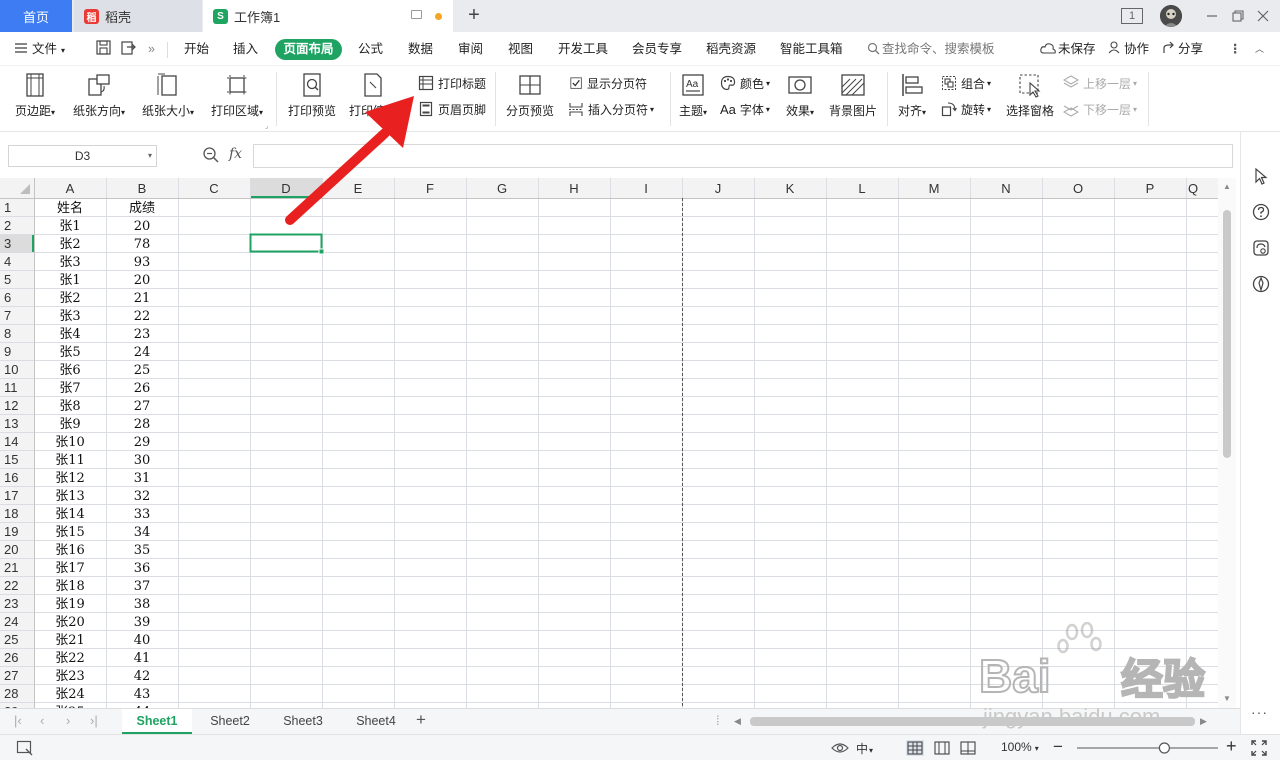 The height and width of the screenshot is (760, 1280). I want to click on cell-b2: 20, so click(142, 226).